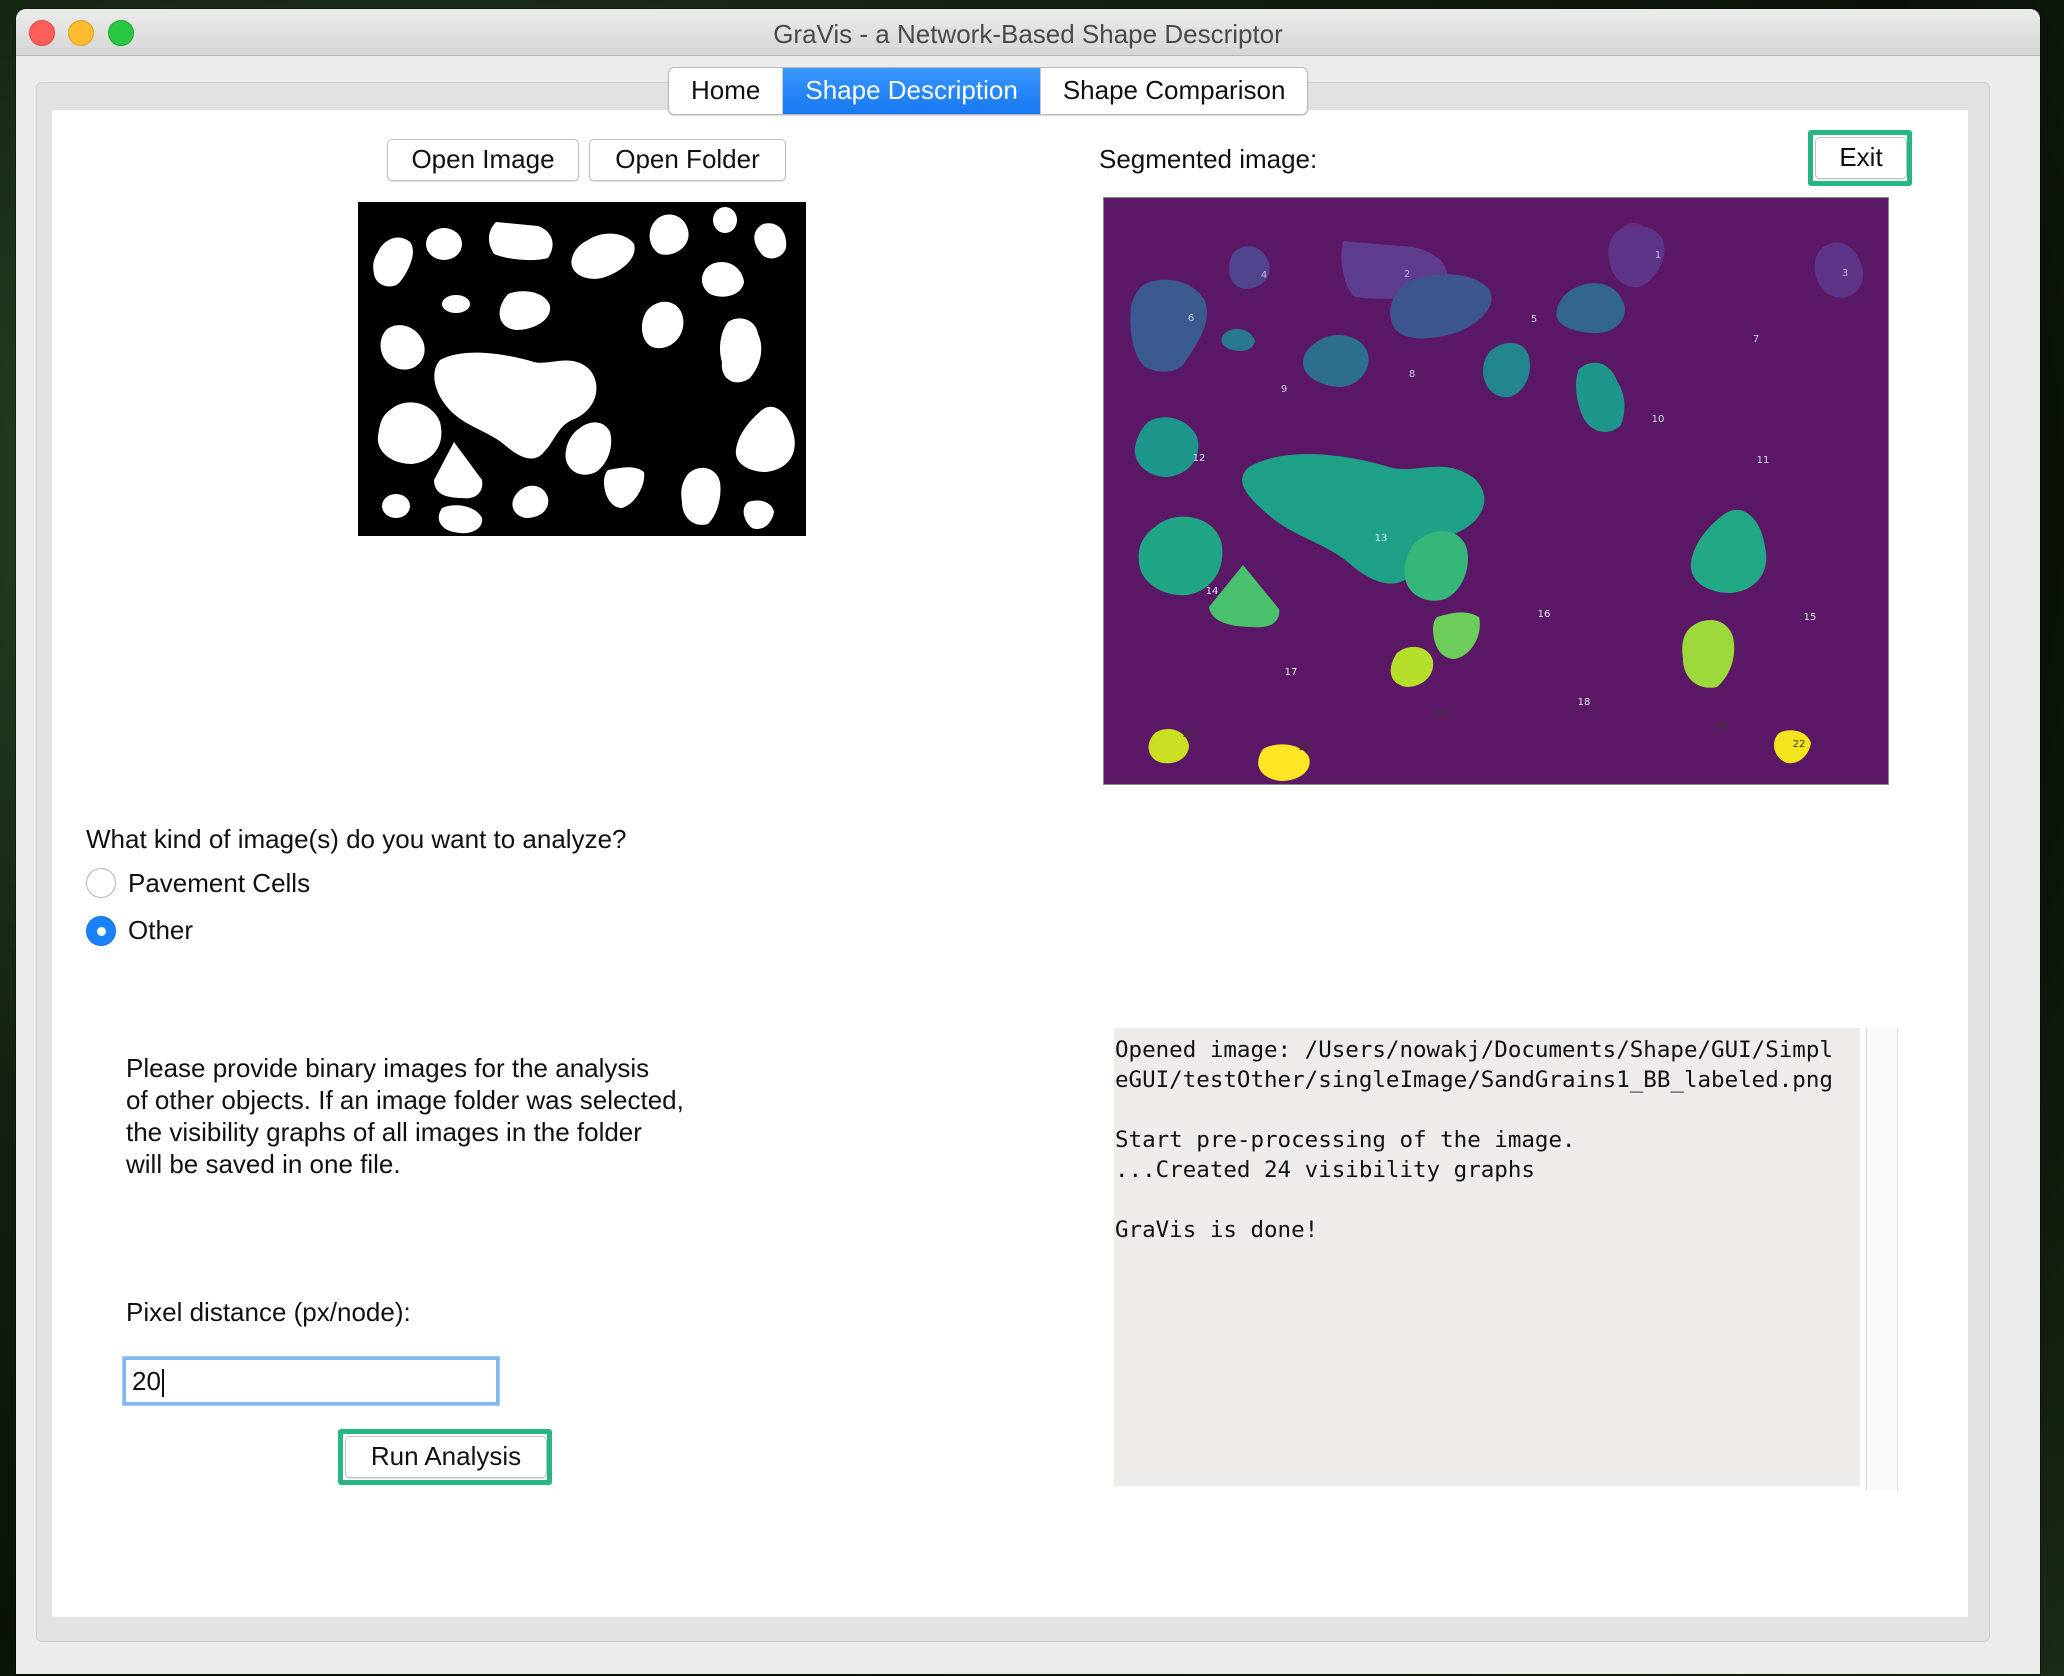 This screenshot has width=2064, height=1676. Describe the element at coordinates (1584, 702) in the screenshot. I see `segment-label-18: 18` at that location.